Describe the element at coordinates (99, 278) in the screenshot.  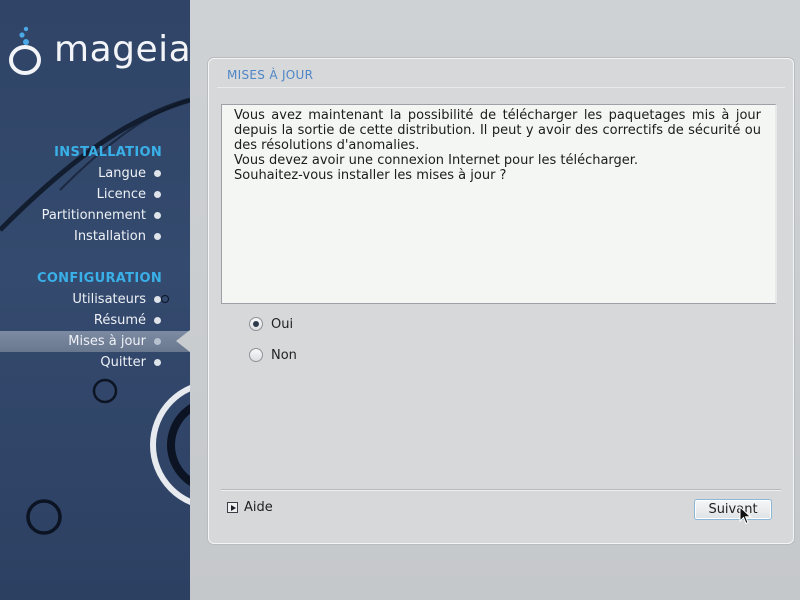
I see `section-title-configuration: CONFIGURATION` at that location.